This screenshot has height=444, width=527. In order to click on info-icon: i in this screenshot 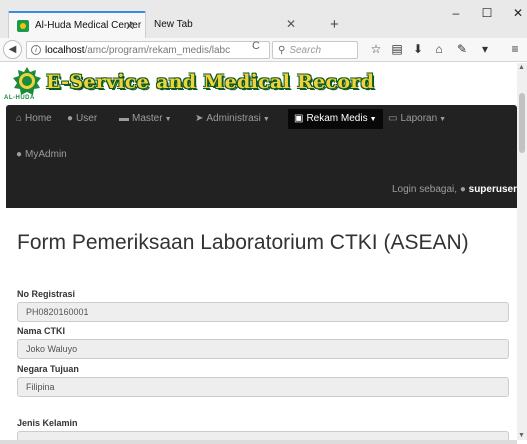, I will do `click(36, 50)`.